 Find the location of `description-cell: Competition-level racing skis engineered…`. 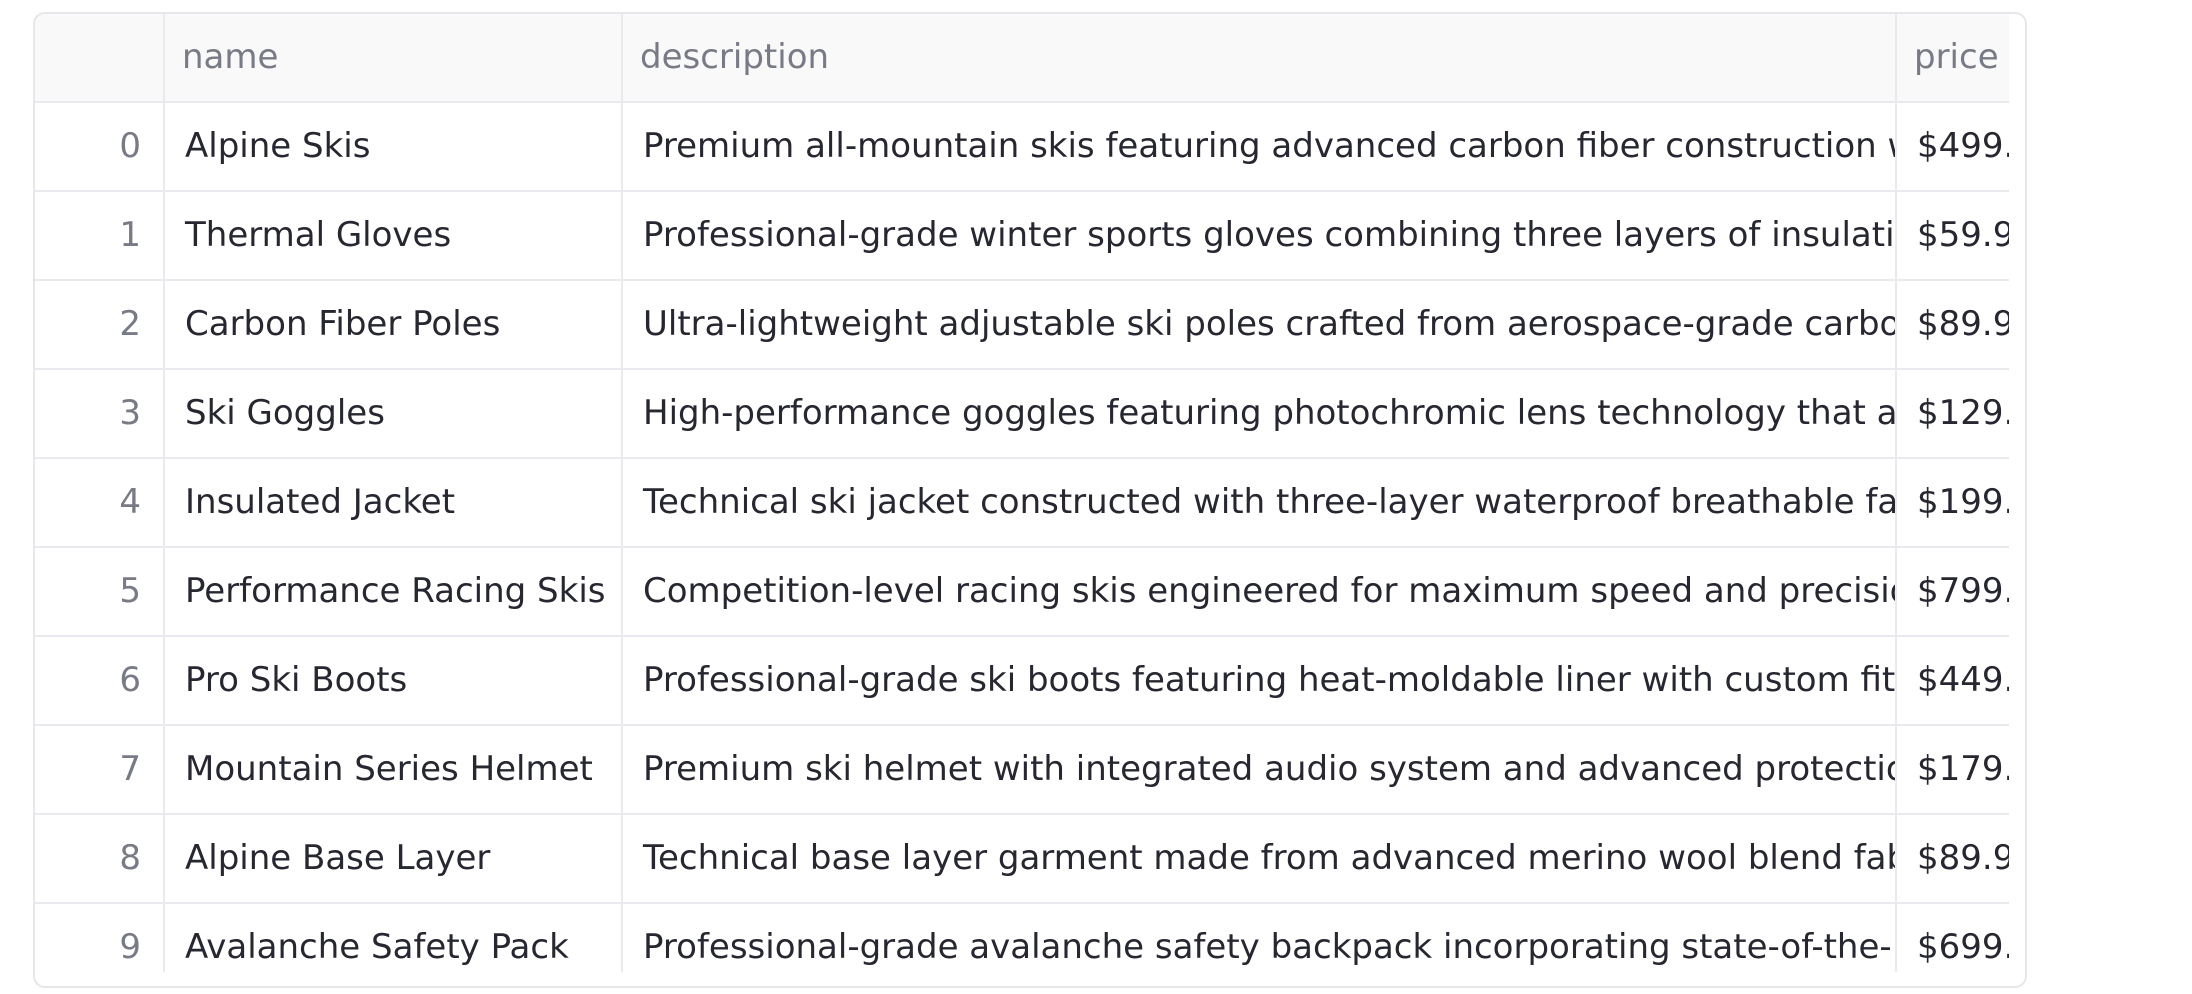

description-cell: Competition-level racing skis engineered… is located at coordinates (1259, 592).